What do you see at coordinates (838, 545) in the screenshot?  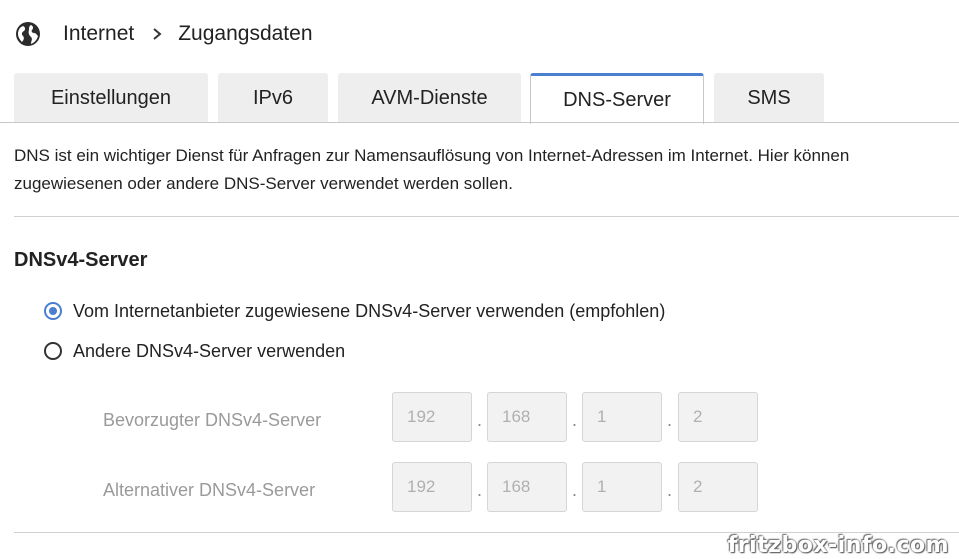 I see `watermark: fritzbox-info.com` at bounding box center [838, 545].